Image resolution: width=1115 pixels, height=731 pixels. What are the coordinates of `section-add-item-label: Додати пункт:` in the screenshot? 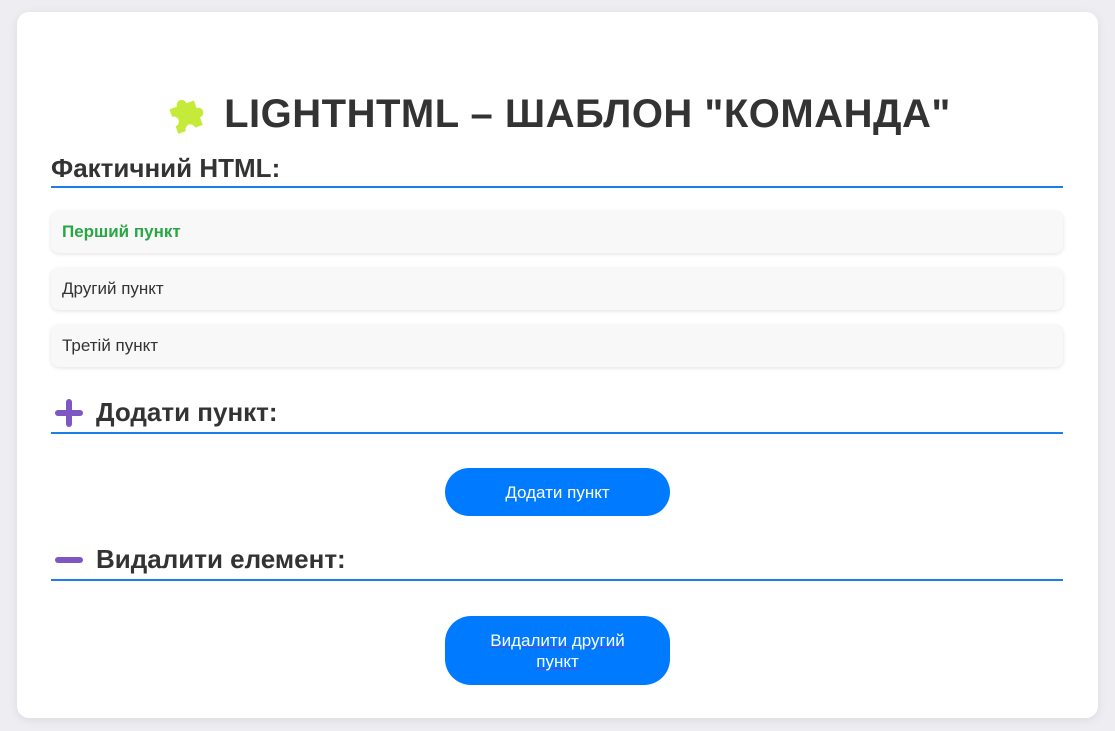 It's located at (187, 412).